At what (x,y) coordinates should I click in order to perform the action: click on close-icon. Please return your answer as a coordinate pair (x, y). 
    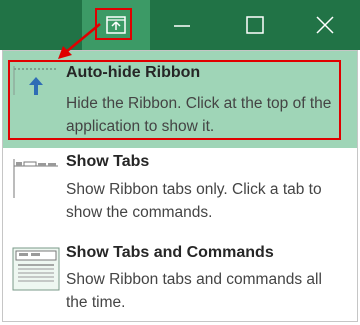
    Looking at the image, I should click on (325, 25).